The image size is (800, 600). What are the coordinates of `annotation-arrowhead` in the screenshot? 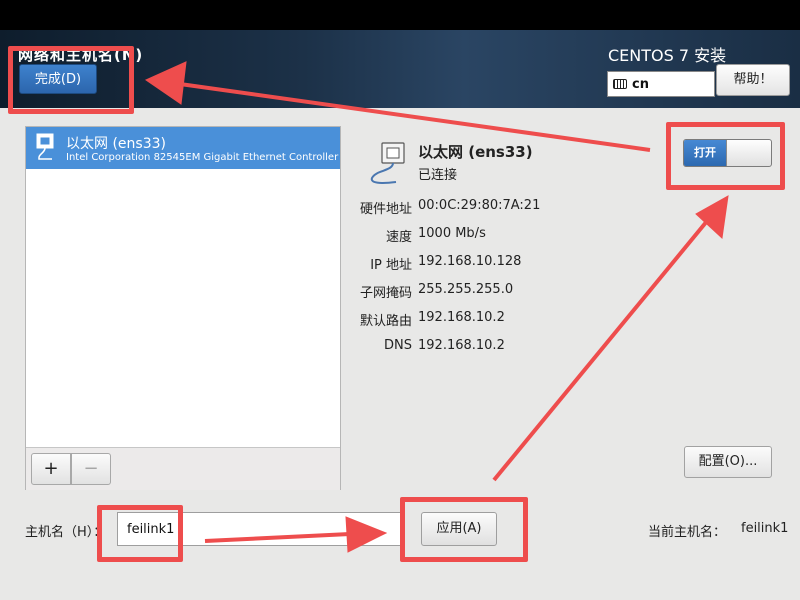 It's located at (712, 217).